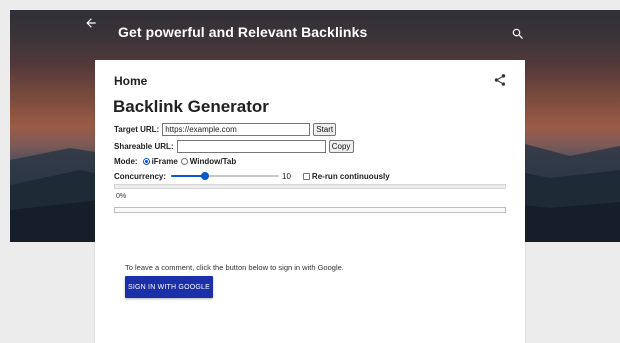 The image size is (620, 343). I want to click on copy-button: Copy, so click(341, 146).